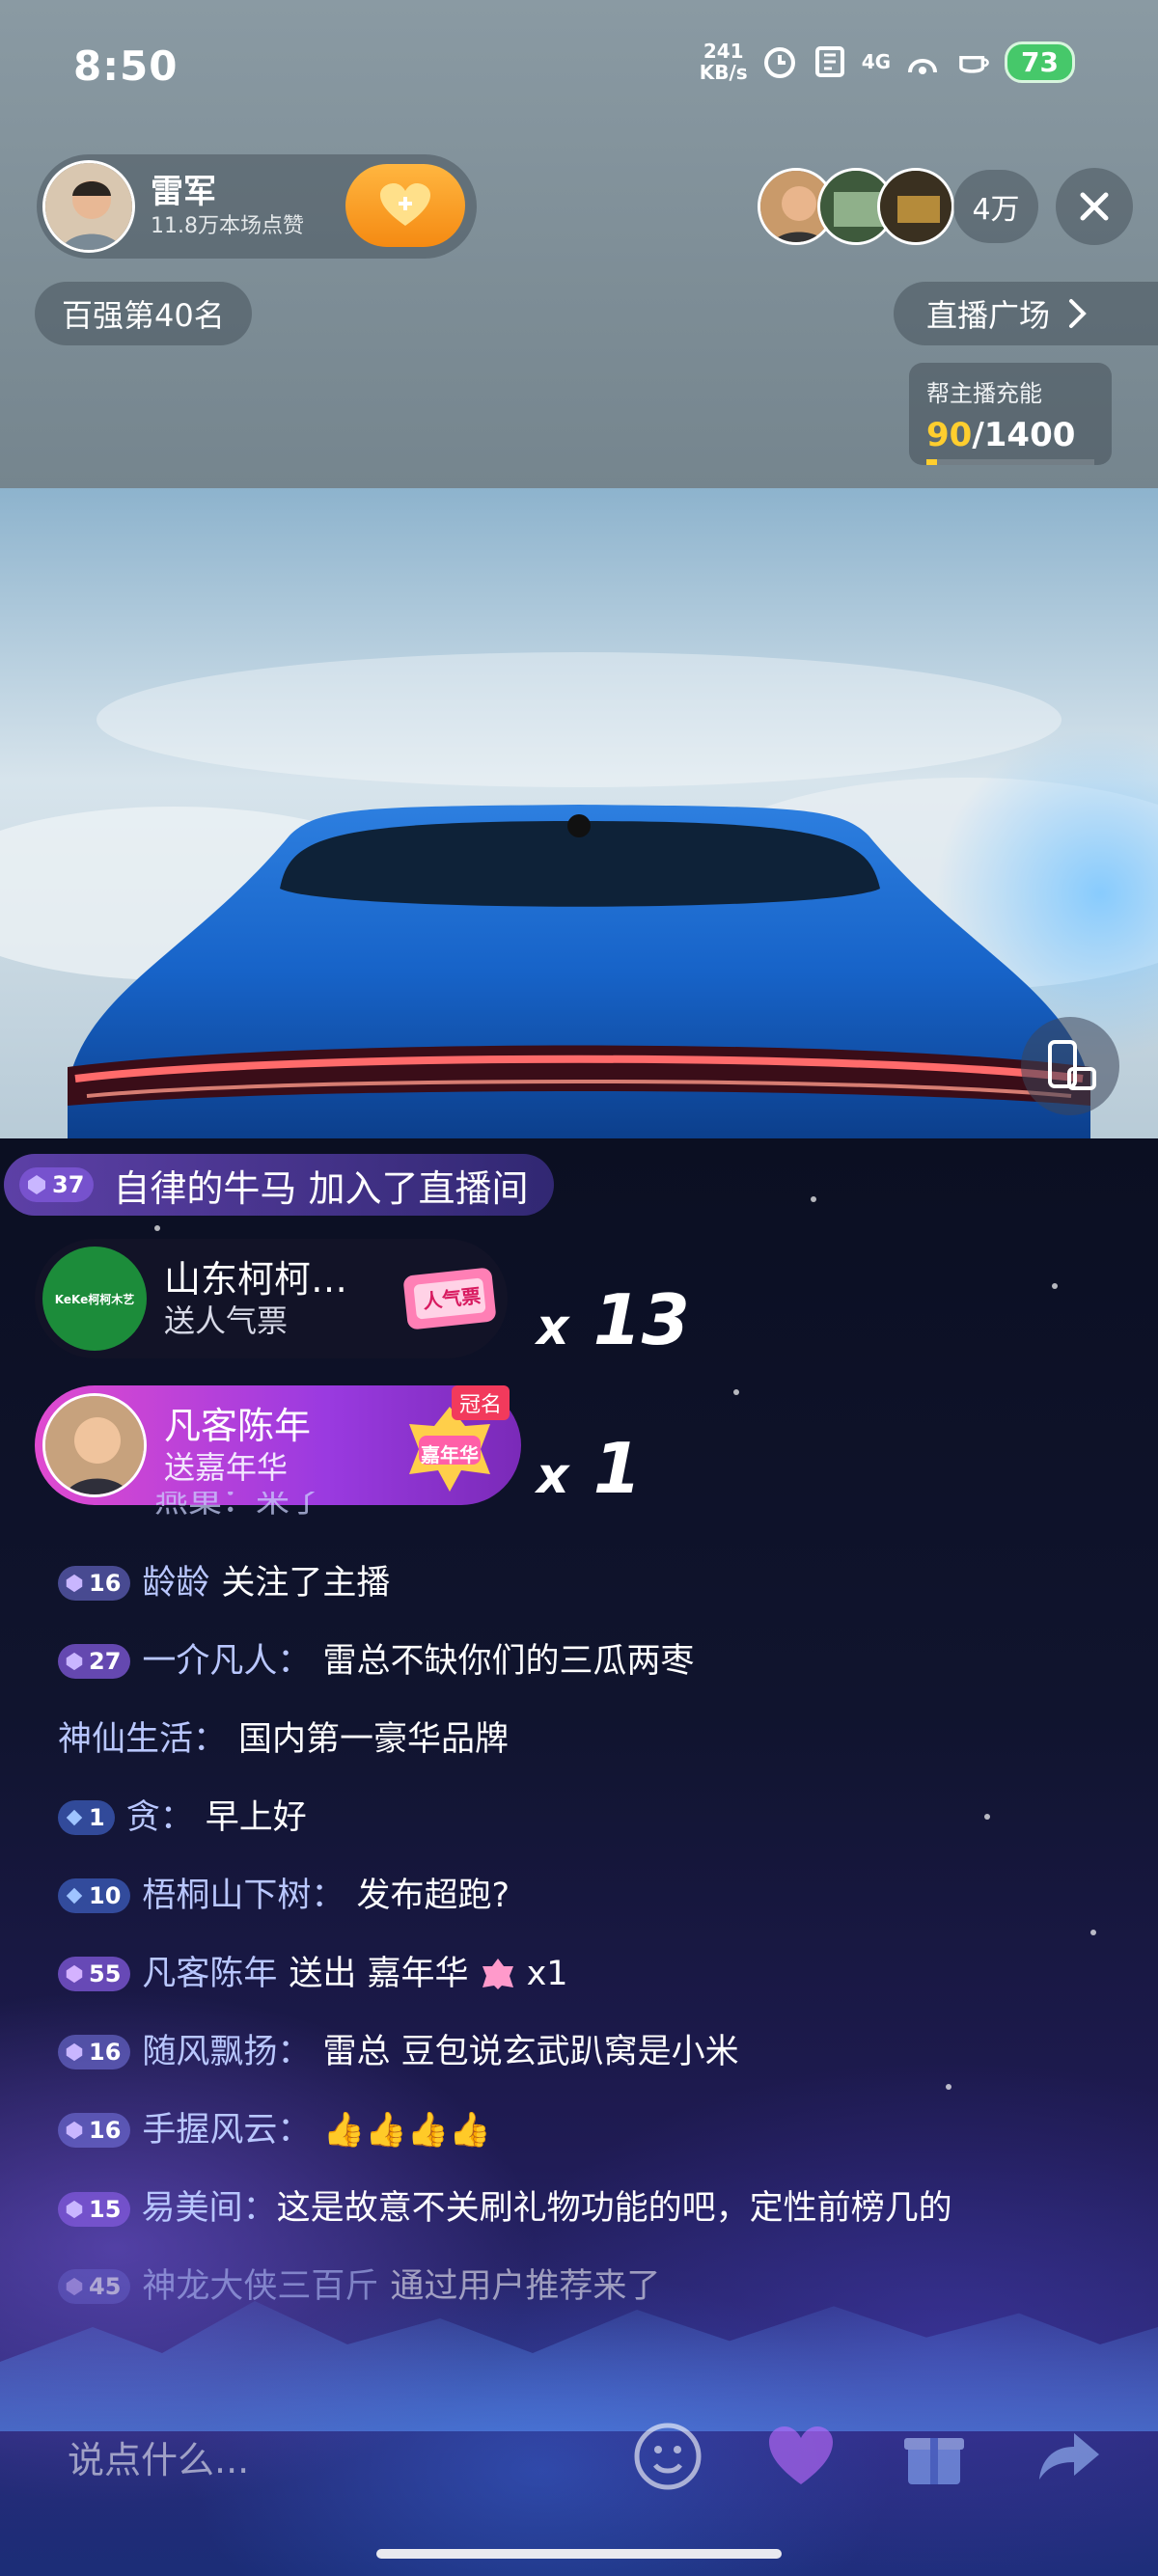  Describe the element at coordinates (94, 1896) in the screenshot. I see `level-badge: 10` at that location.